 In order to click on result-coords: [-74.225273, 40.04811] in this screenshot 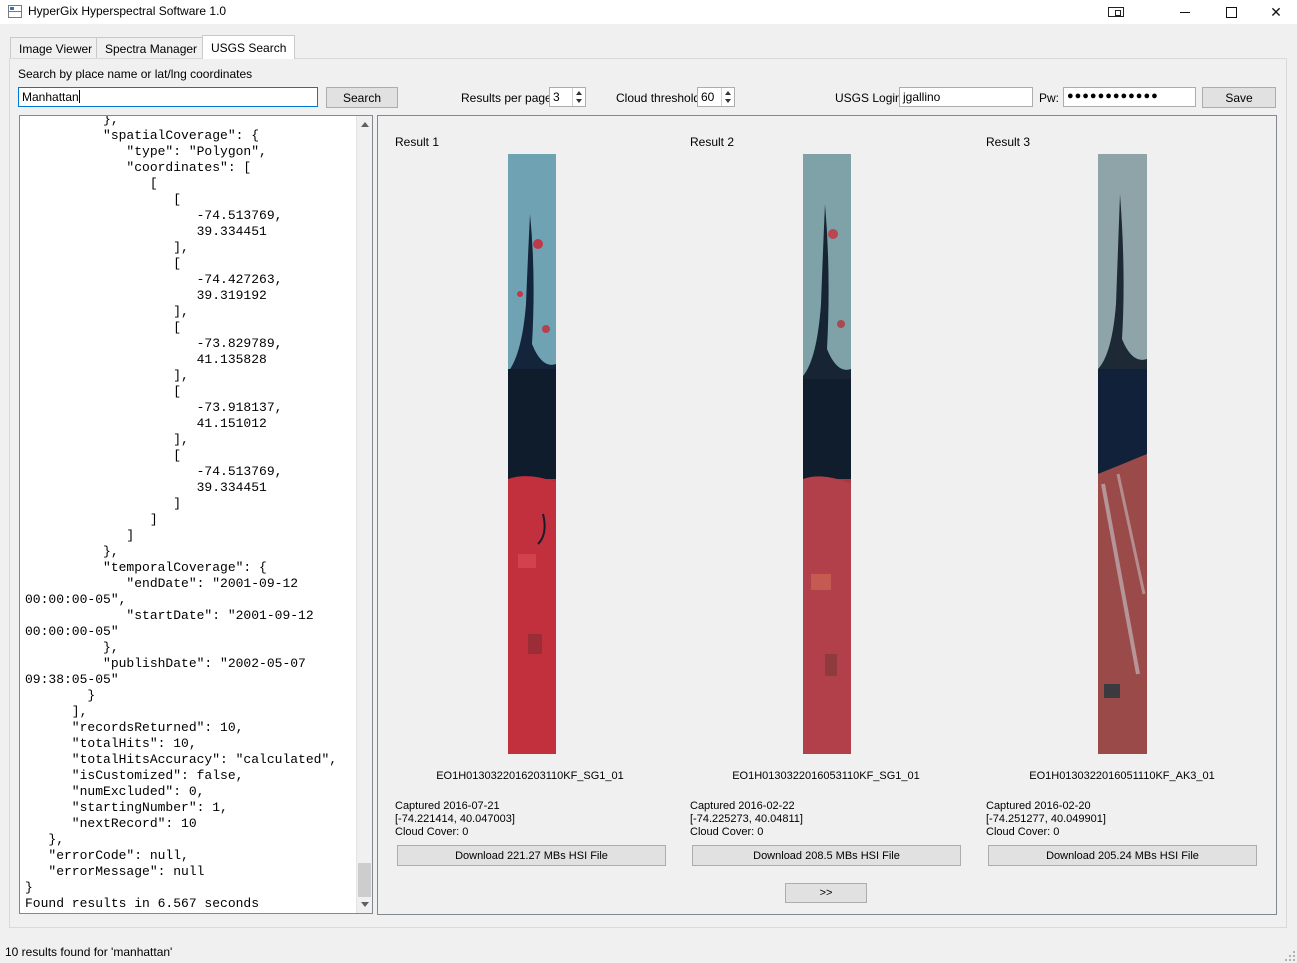, I will do `click(746, 819)`.